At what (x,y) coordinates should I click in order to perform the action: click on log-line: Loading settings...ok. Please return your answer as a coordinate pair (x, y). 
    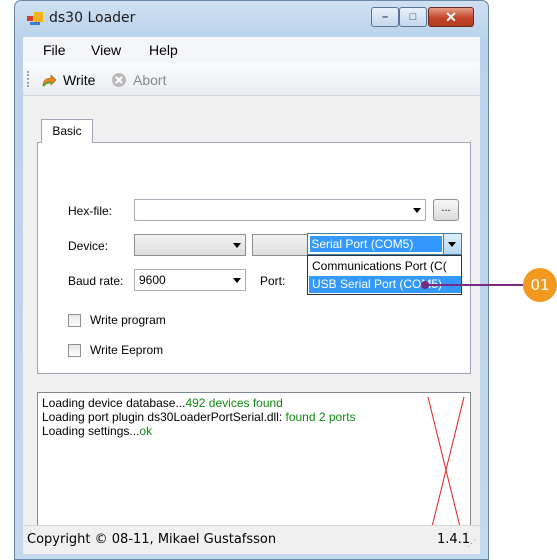
    Looking at the image, I should click on (97, 431).